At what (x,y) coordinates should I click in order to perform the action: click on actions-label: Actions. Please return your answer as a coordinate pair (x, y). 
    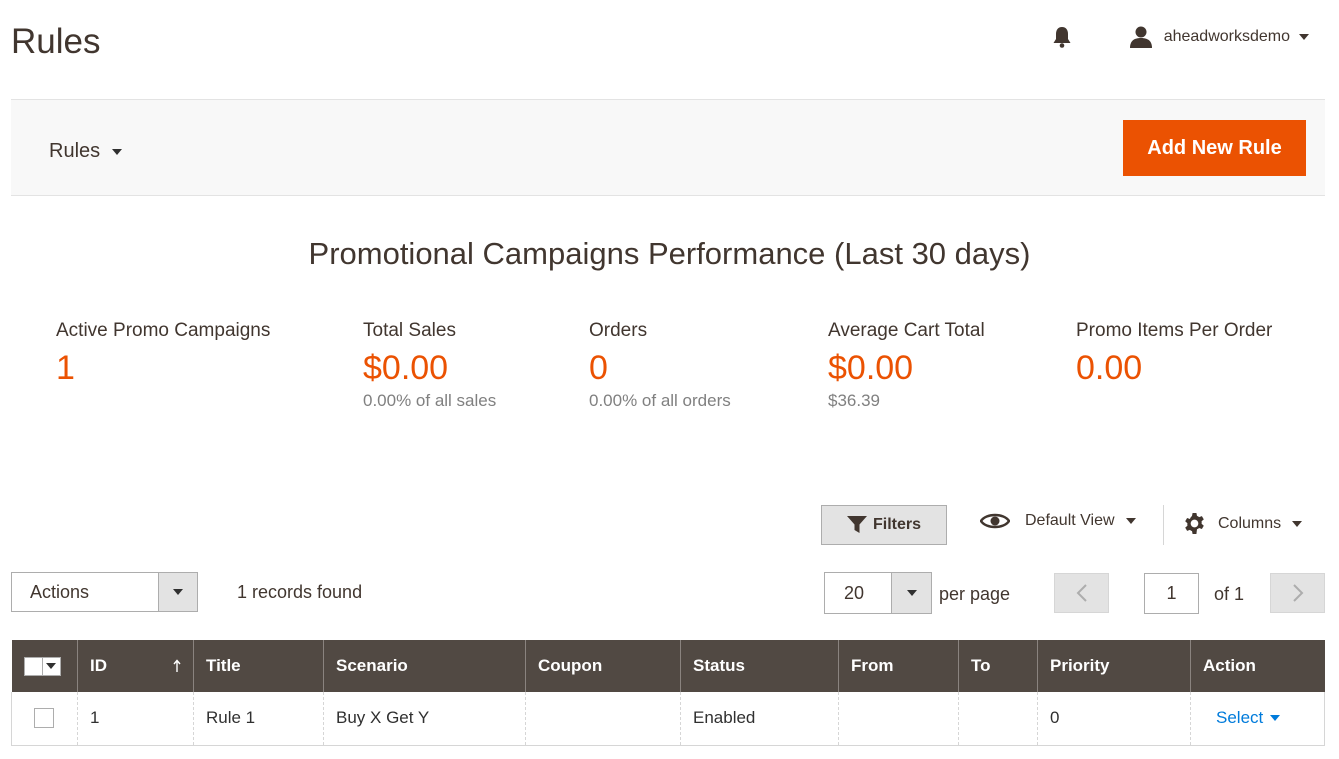
    Looking at the image, I should click on (60, 592).